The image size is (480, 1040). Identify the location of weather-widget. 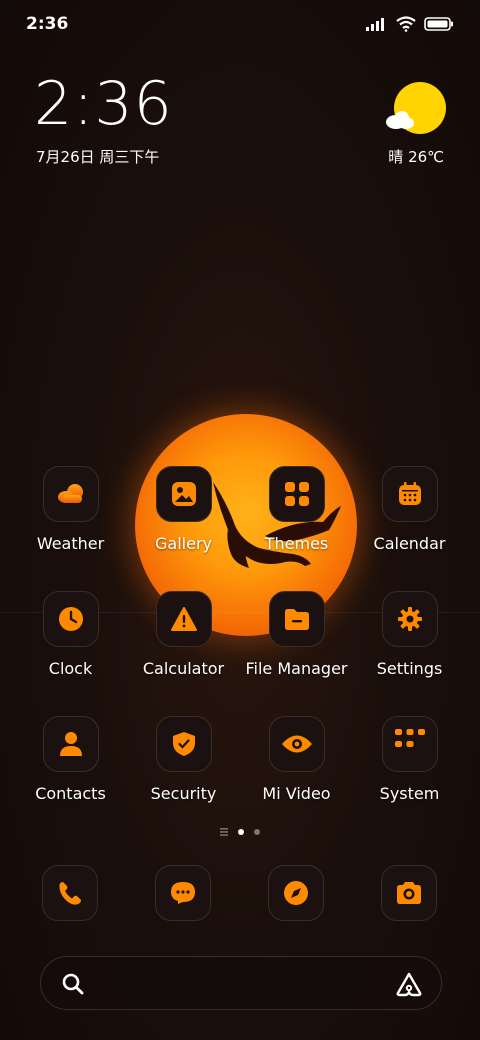
(411, 110).